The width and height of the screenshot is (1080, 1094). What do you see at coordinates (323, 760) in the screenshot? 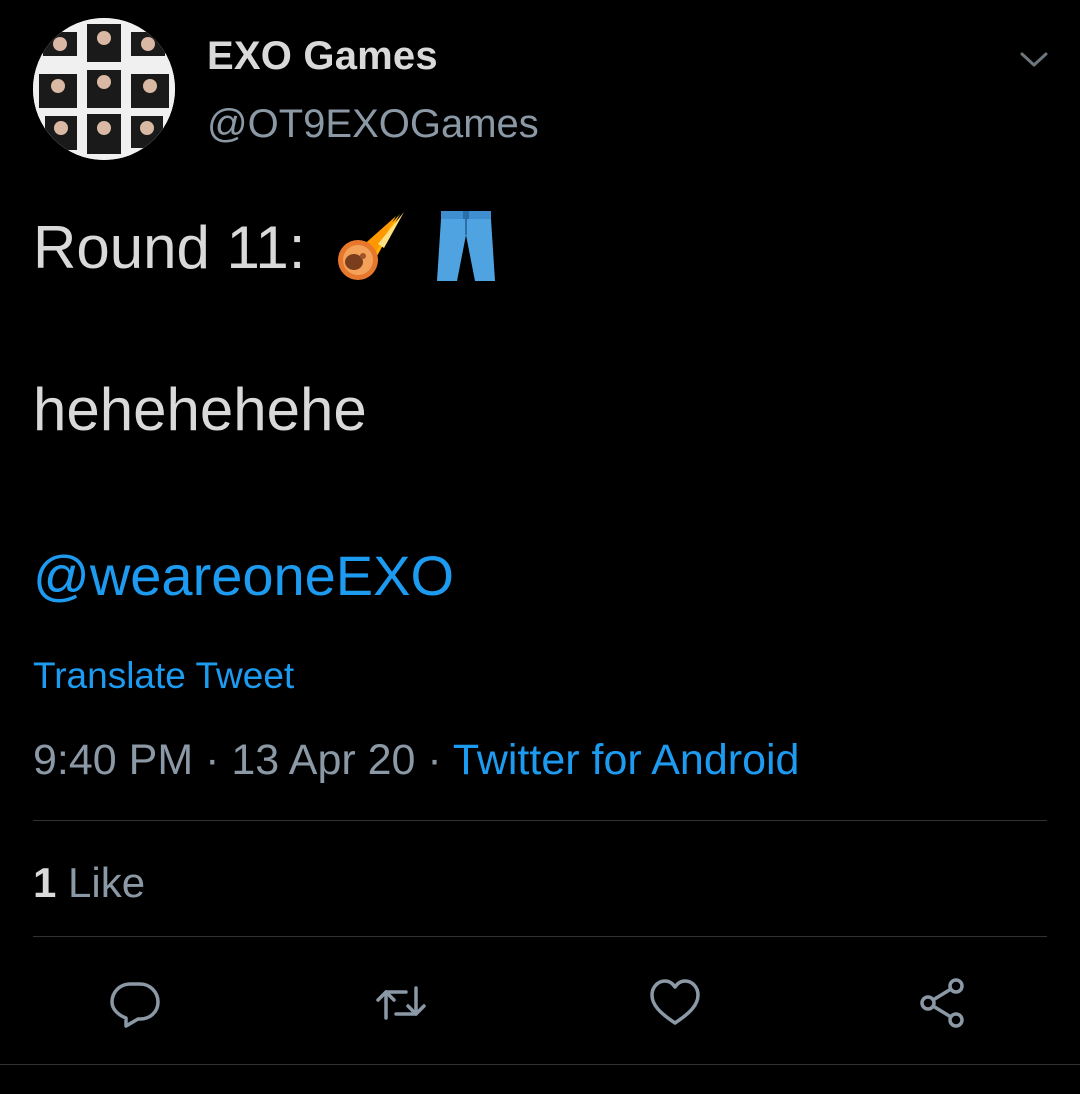
I see `tweet-date: 13 Apr 20` at bounding box center [323, 760].